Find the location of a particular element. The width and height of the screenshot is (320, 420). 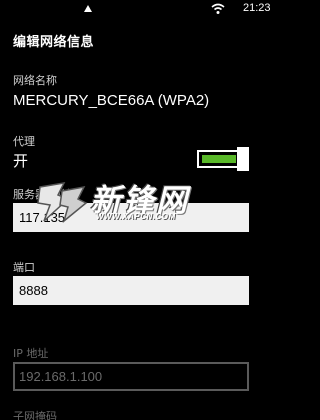

ip-address-label: IP 地址 is located at coordinates (31, 353).